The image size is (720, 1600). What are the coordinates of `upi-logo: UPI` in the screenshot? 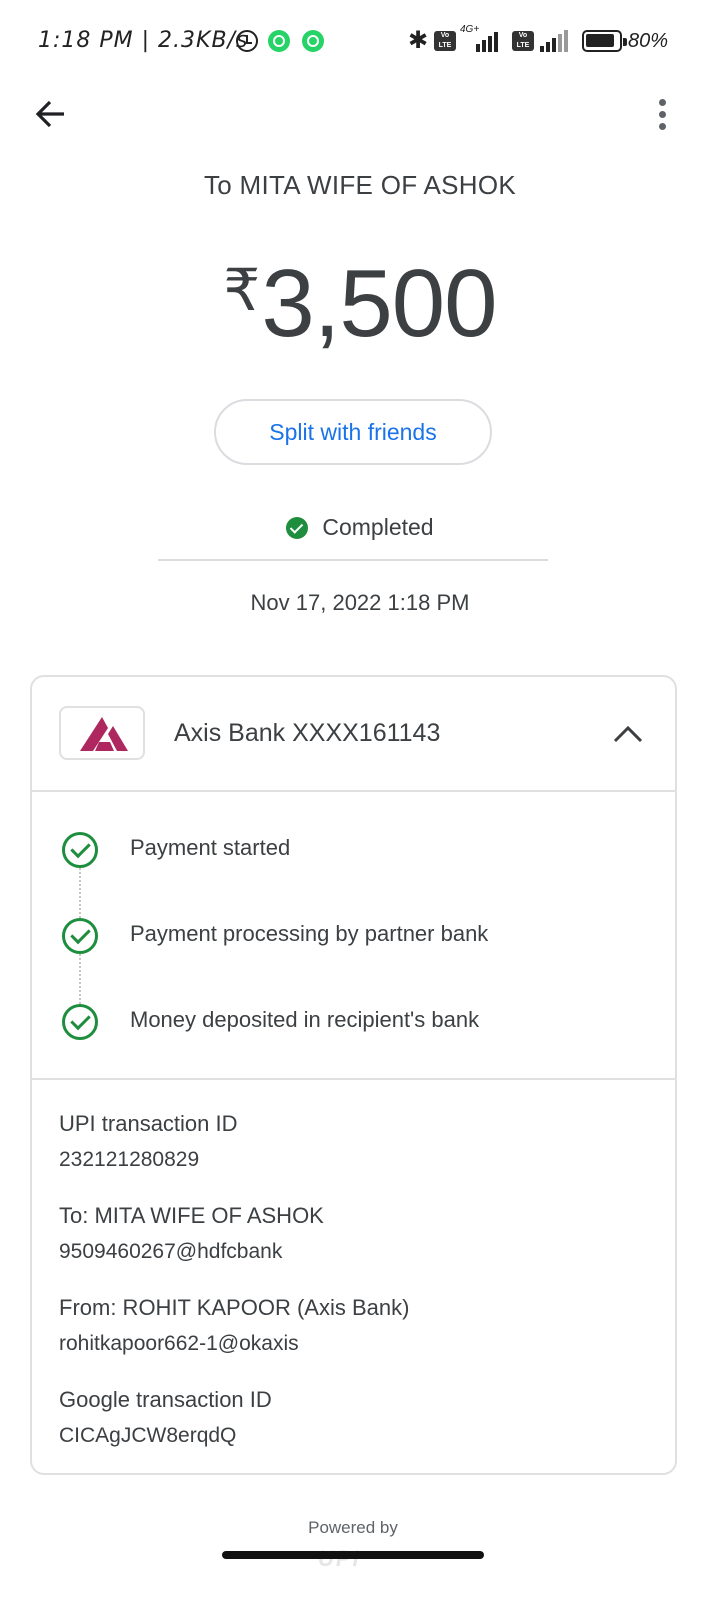 It's located at (339, 1559).